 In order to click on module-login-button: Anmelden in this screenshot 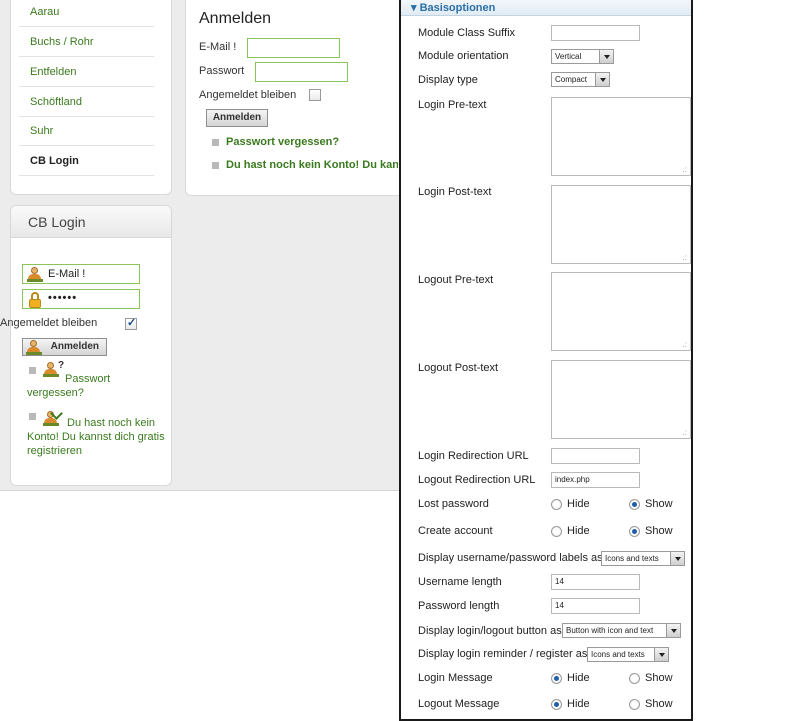, I will do `click(64, 347)`.